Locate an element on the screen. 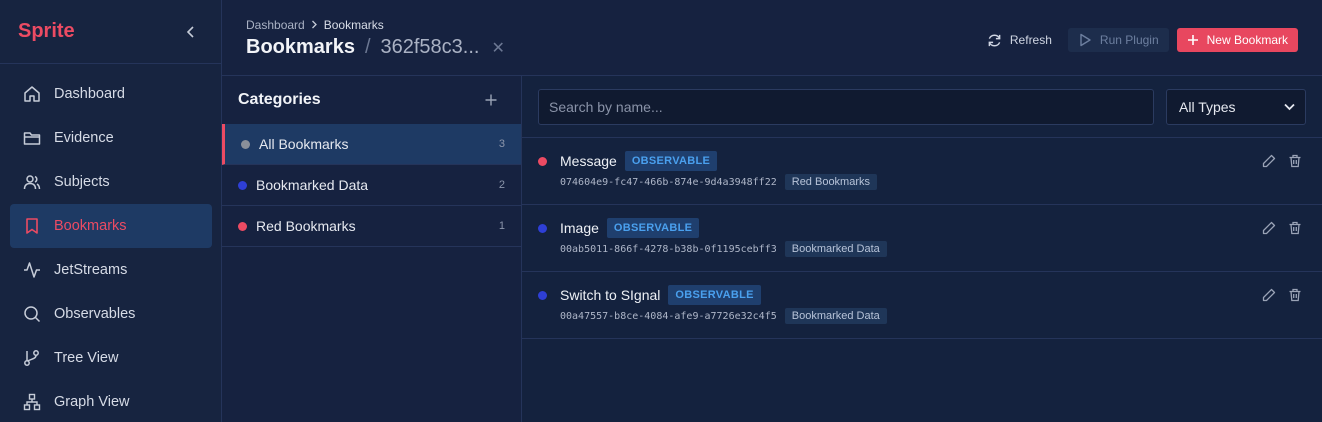 The height and width of the screenshot is (422, 1322). folder-icon is located at coordinates (32, 138).